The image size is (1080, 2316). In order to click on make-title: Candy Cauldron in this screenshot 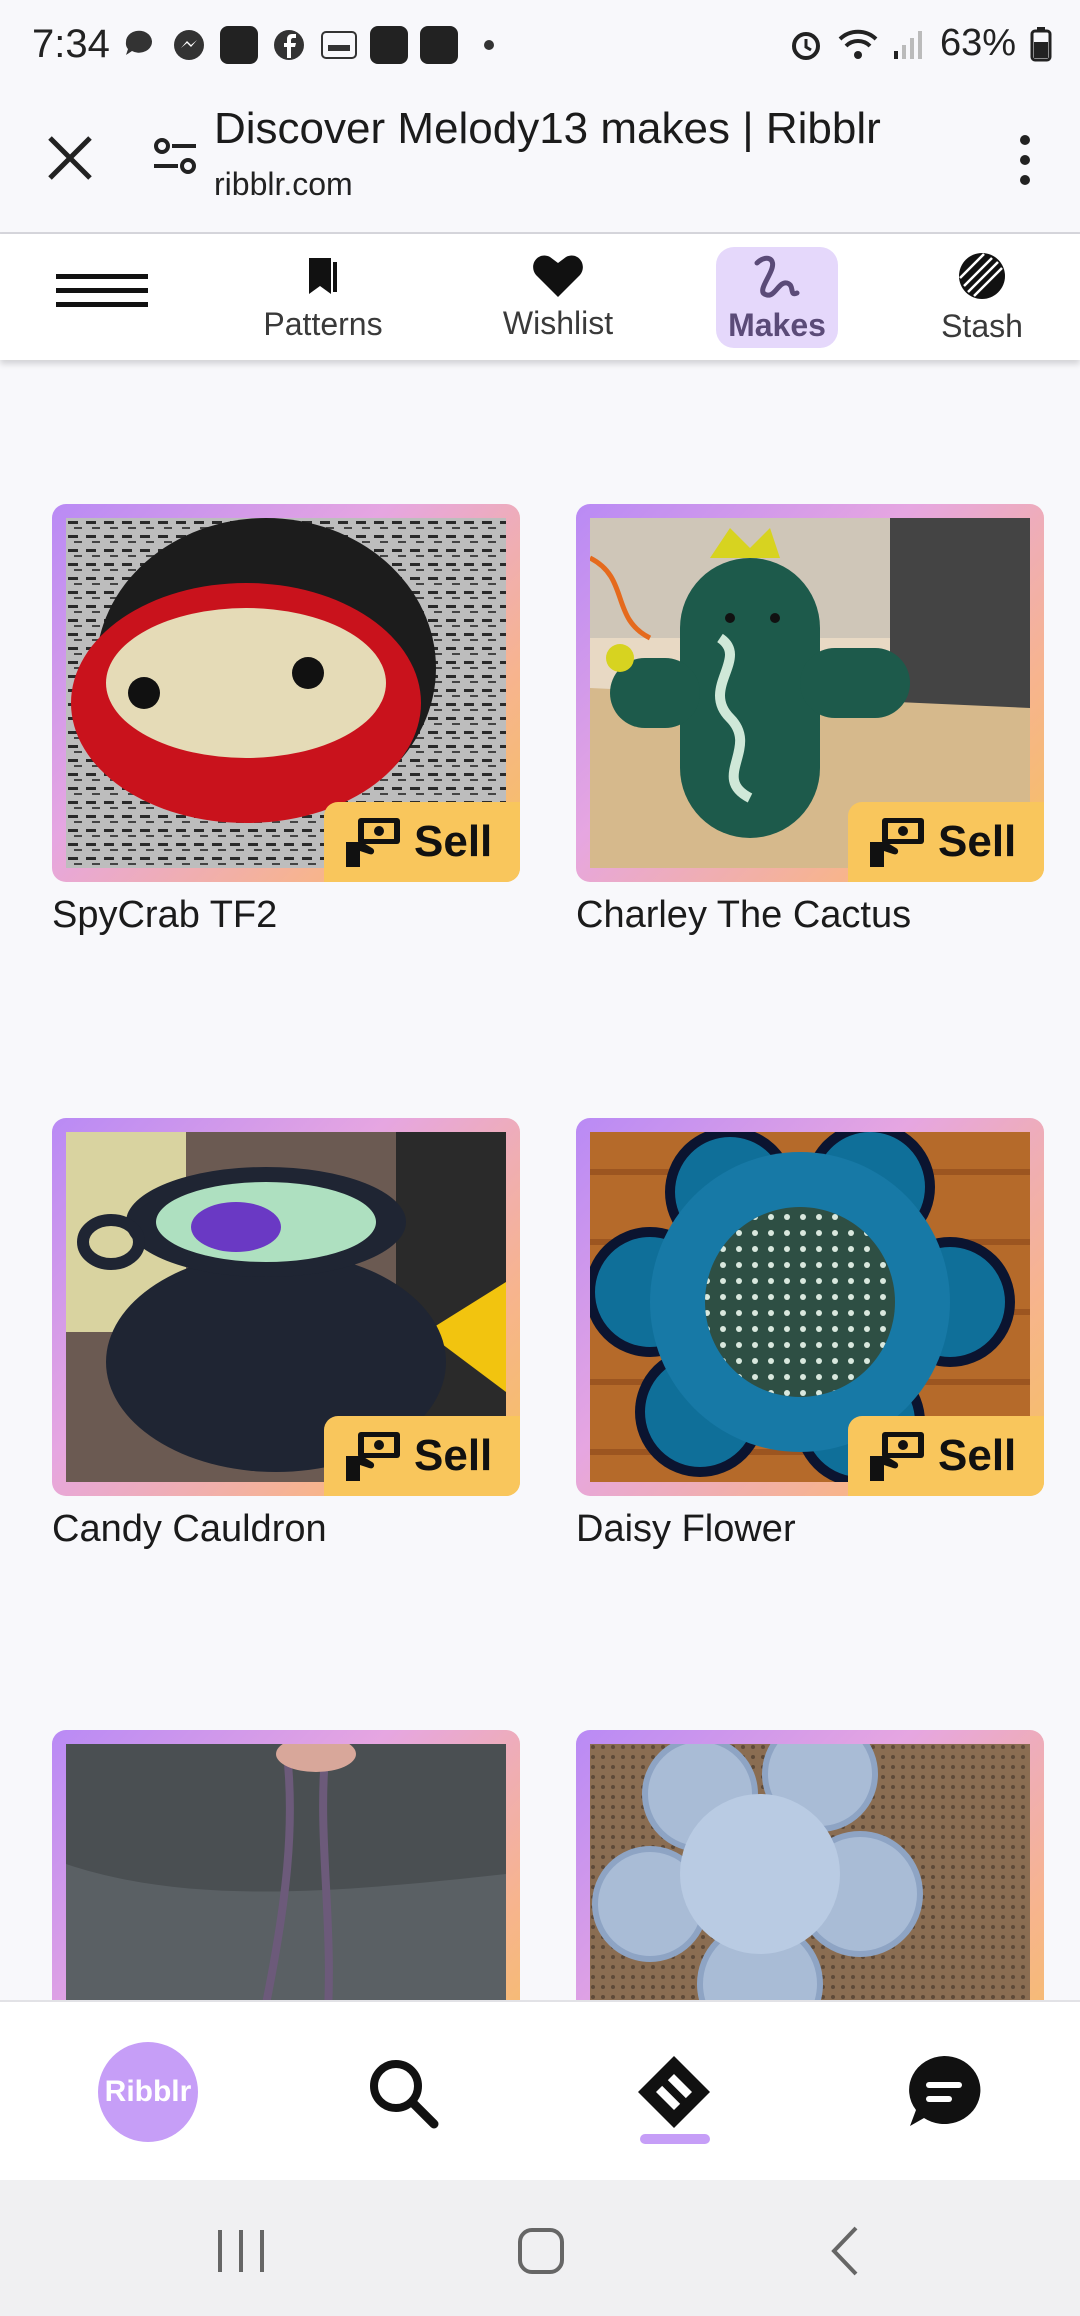, I will do `click(286, 1529)`.